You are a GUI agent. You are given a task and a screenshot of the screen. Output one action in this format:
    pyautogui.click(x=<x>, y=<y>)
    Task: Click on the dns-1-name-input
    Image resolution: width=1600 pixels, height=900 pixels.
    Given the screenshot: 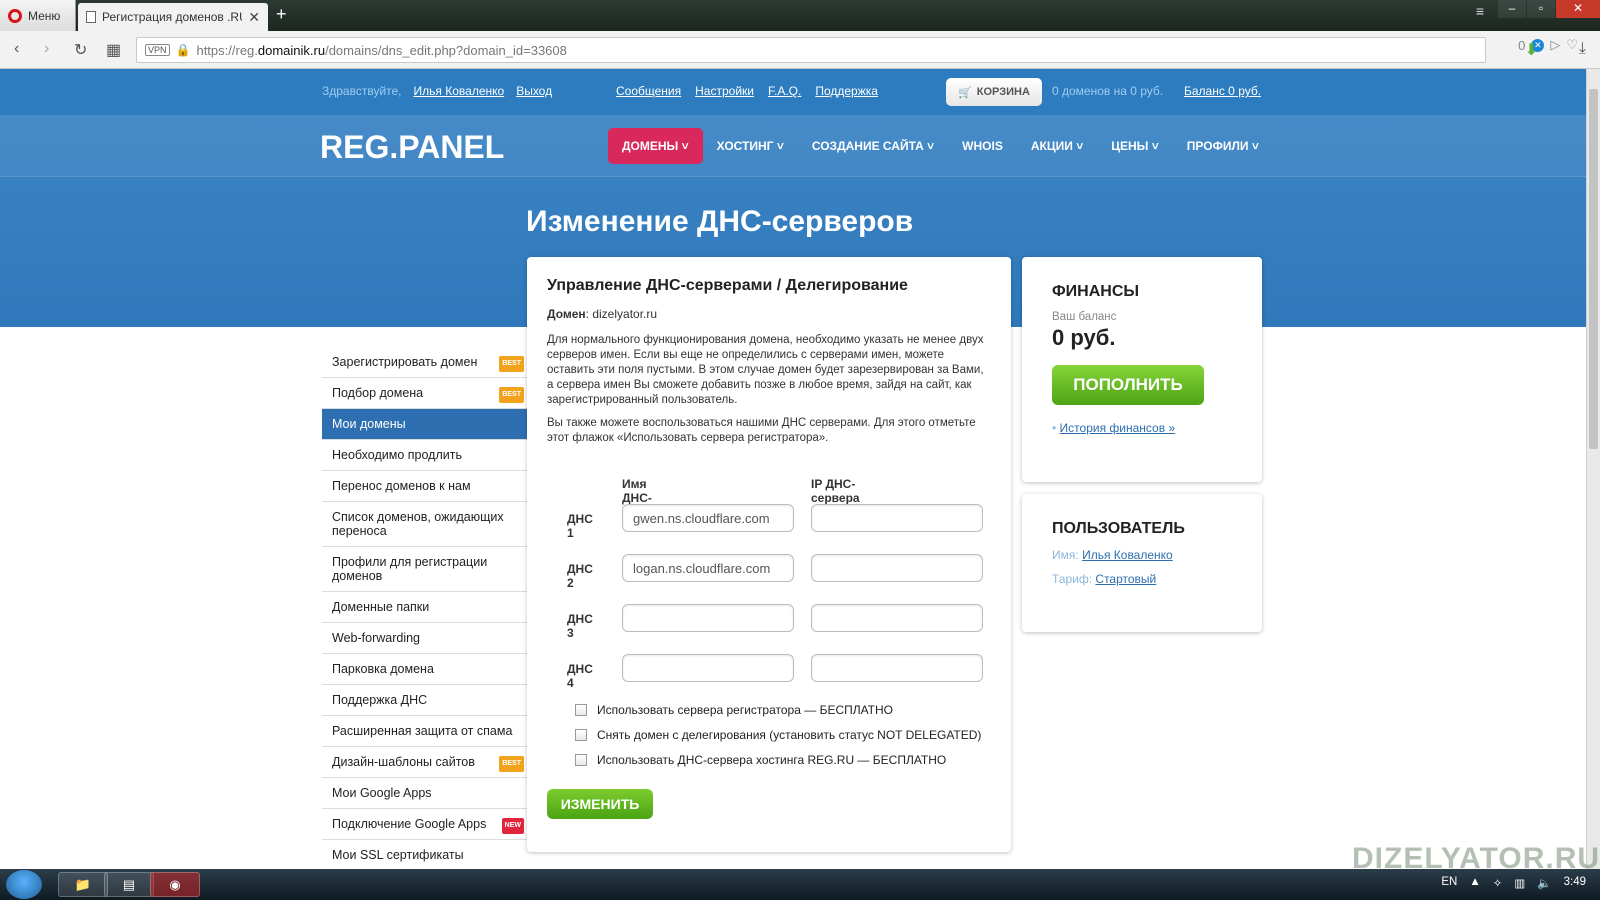 What is the action you would take?
    pyautogui.click(x=708, y=518)
    